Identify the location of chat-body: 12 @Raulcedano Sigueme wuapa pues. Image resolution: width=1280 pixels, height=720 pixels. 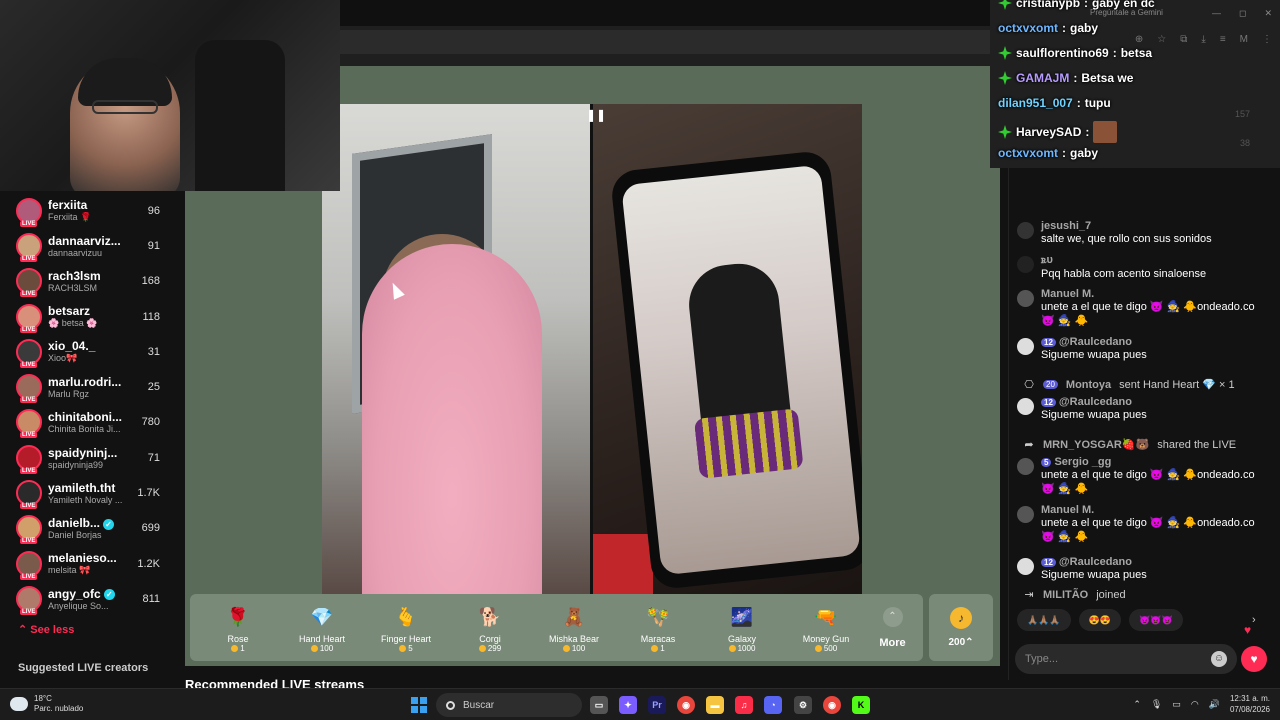
(1154, 349).